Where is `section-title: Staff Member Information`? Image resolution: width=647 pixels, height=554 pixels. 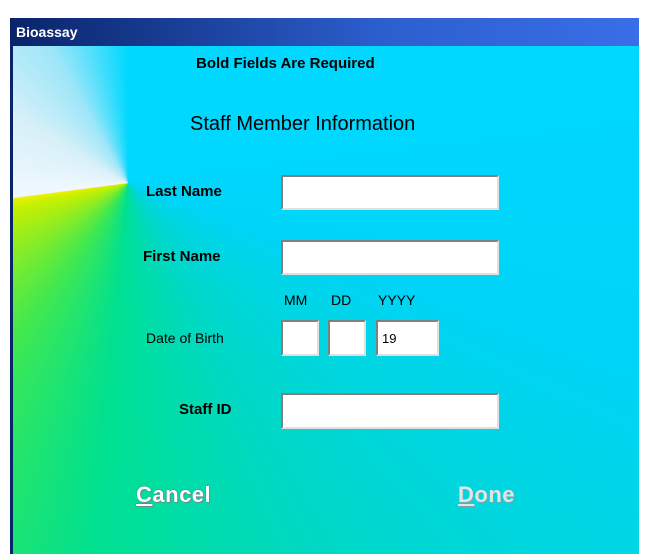 section-title: Staff Member Information is located at coordinates (303, 124).